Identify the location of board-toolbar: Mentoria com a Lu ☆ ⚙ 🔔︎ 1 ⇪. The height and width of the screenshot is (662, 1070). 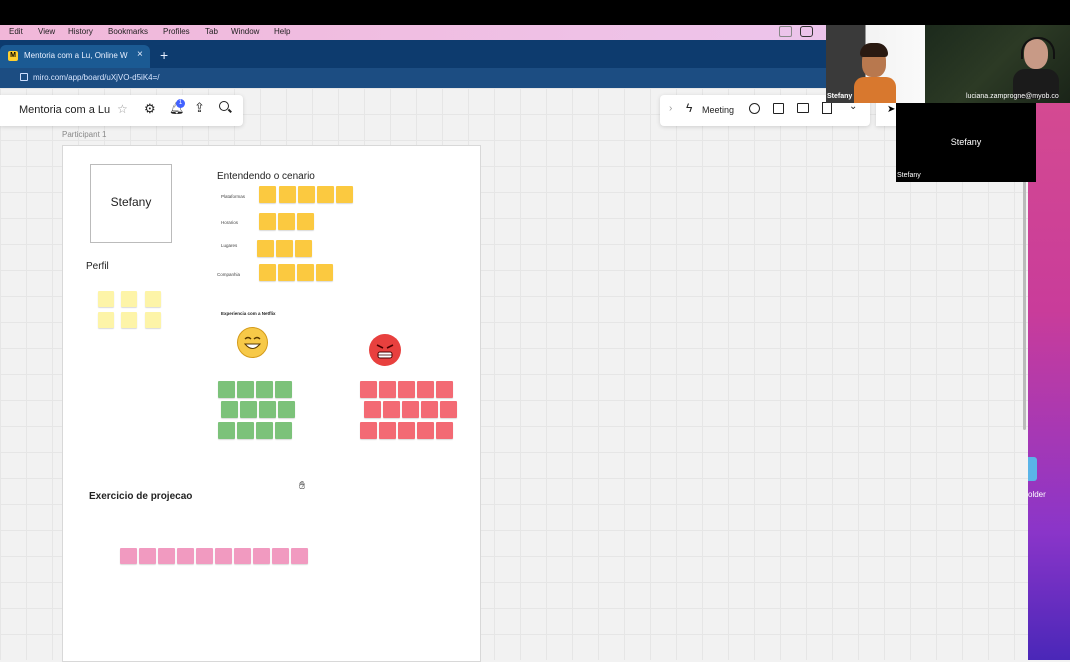
(121, 110).